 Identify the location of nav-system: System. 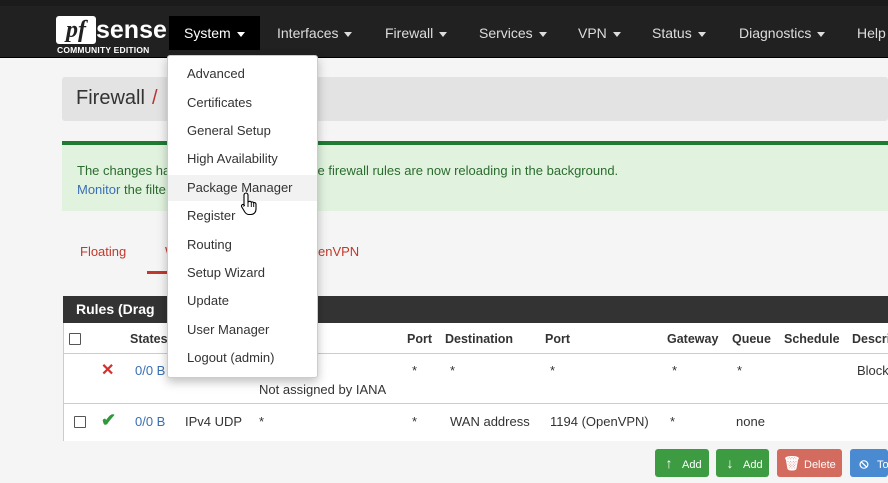
(214, 33).